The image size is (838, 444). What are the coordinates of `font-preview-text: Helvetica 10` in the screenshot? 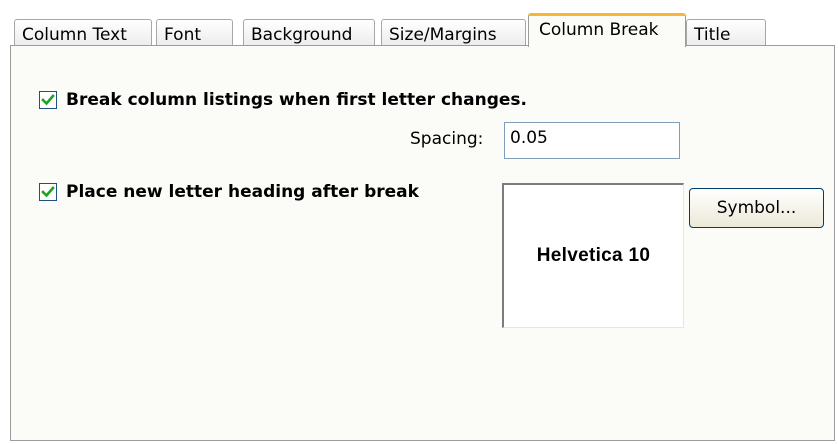 It's located at (593, 255).